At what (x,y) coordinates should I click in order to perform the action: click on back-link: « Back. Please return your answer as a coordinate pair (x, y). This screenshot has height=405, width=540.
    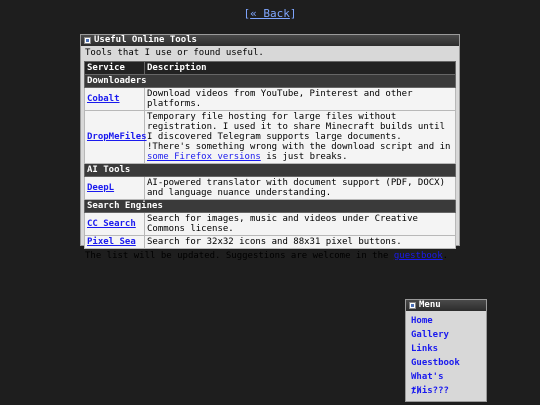
    Looking at the image, I should click on (270, 13).